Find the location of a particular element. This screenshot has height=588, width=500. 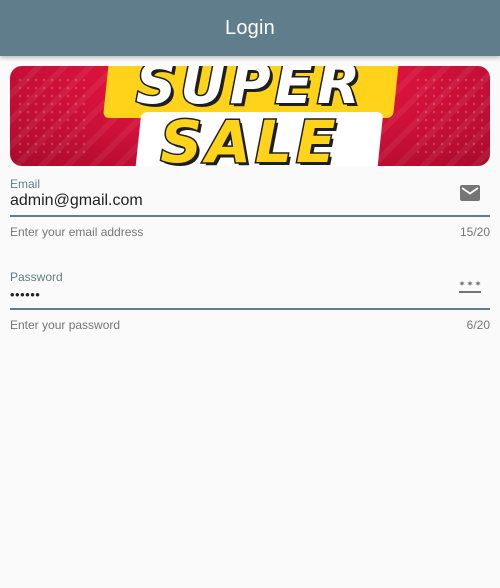

email-helper-text: Enter your email address is located at coordinates (77, 232).